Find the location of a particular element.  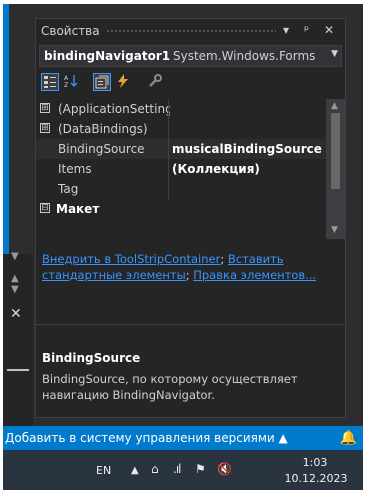

collapse-icon: ⊟ is located at coordinates (45, 208).